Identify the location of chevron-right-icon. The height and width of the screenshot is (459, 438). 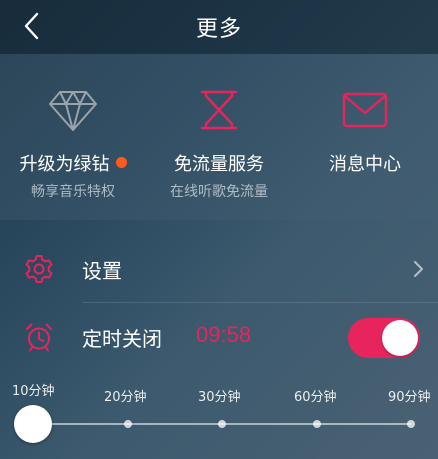
(418, 269).